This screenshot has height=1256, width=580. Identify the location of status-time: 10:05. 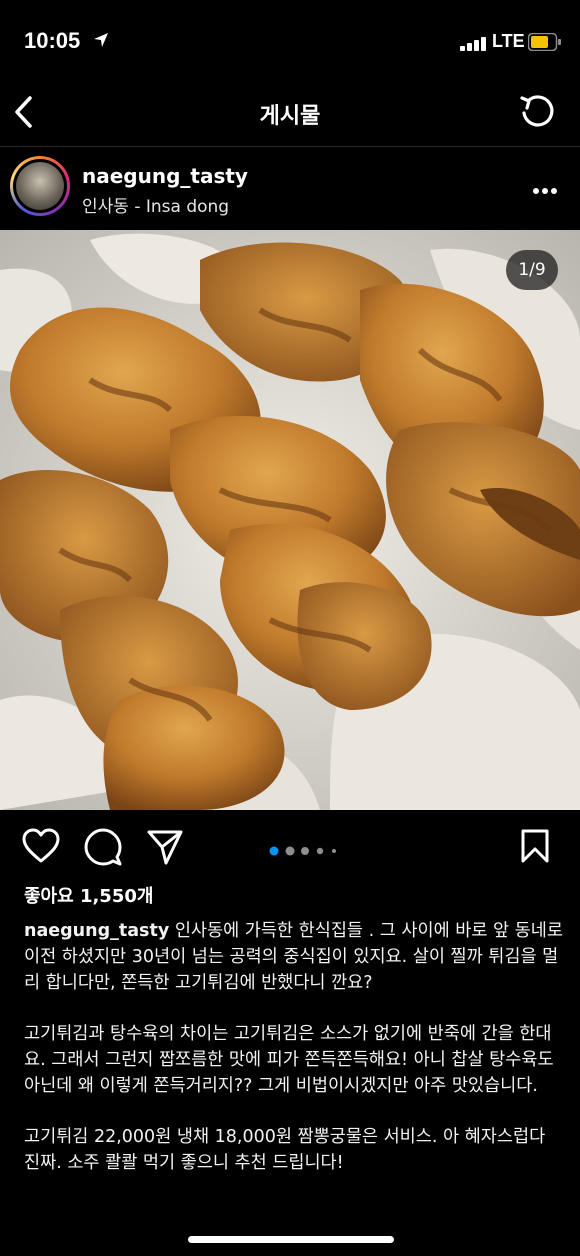
(52, 40).